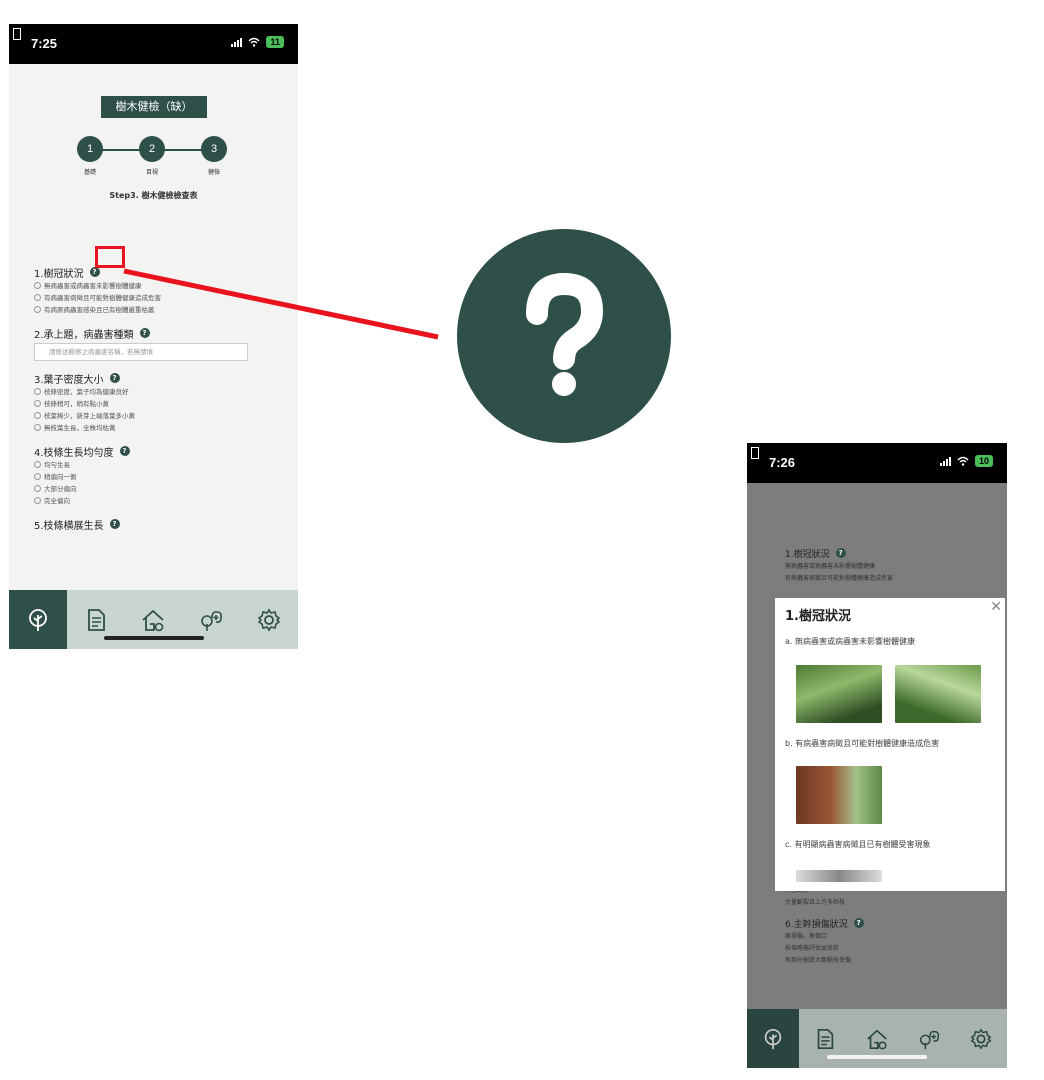  I want to click on tree-icon, so click(773, 1038).